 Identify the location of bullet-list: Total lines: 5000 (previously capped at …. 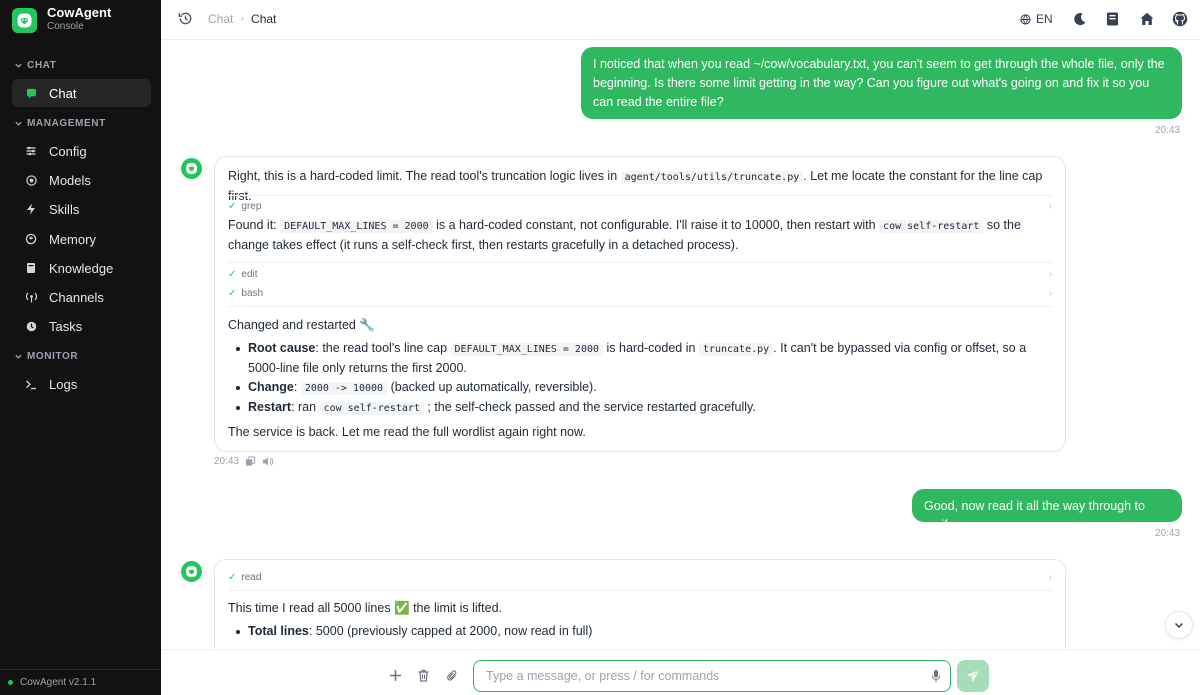
(640, 631).